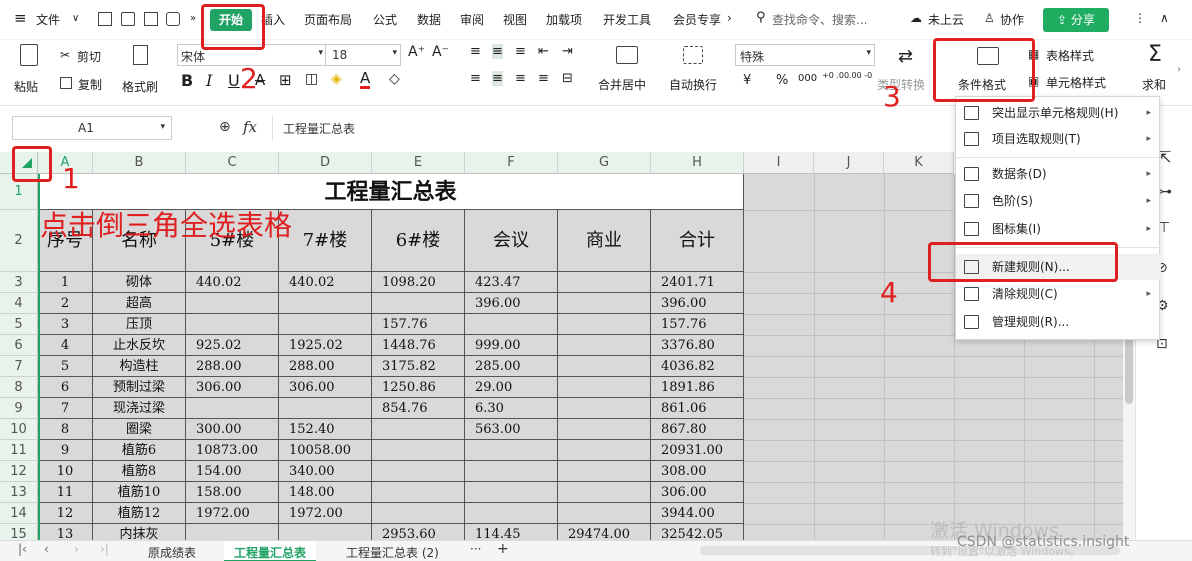 The image size is (1192, 561). Describe the element at coordinates (139, 513) in the screenshot. I see `table-cell: 植筋12` at that location.